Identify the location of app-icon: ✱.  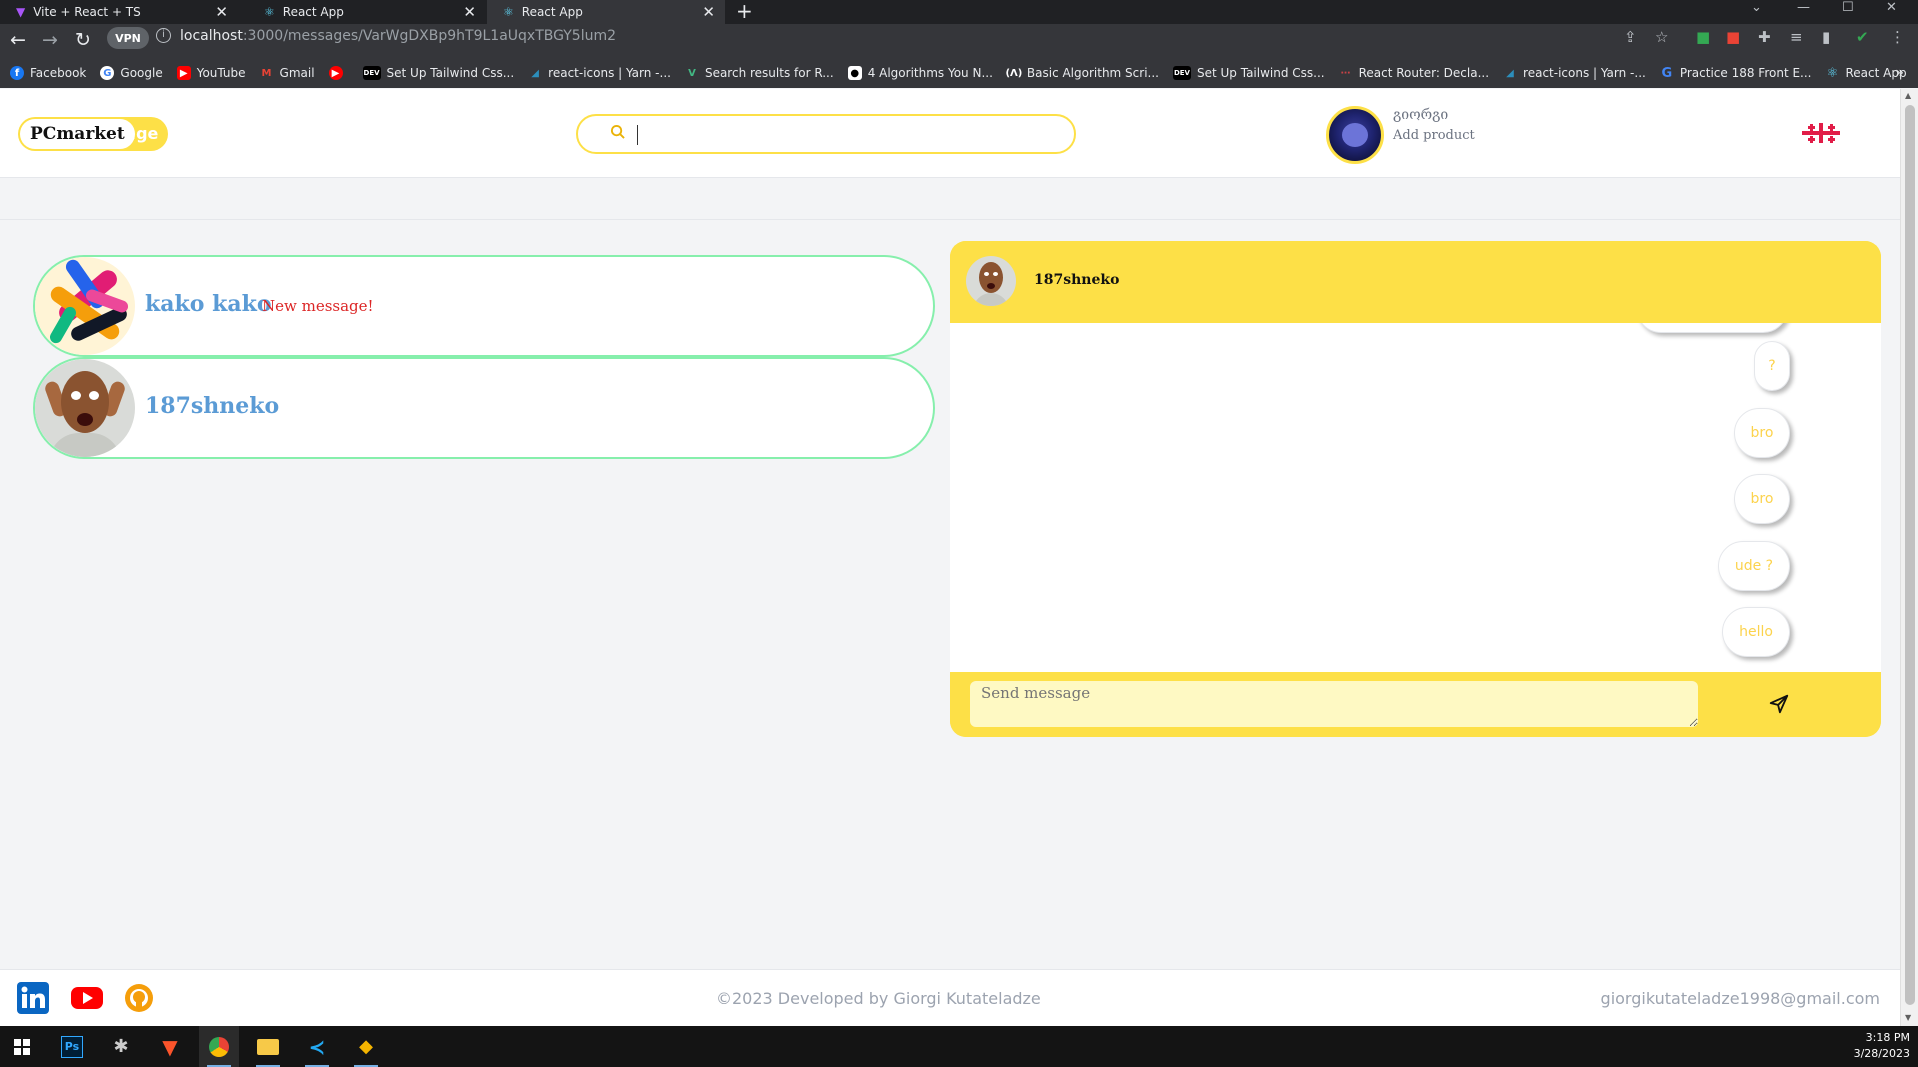
(121, 1046).